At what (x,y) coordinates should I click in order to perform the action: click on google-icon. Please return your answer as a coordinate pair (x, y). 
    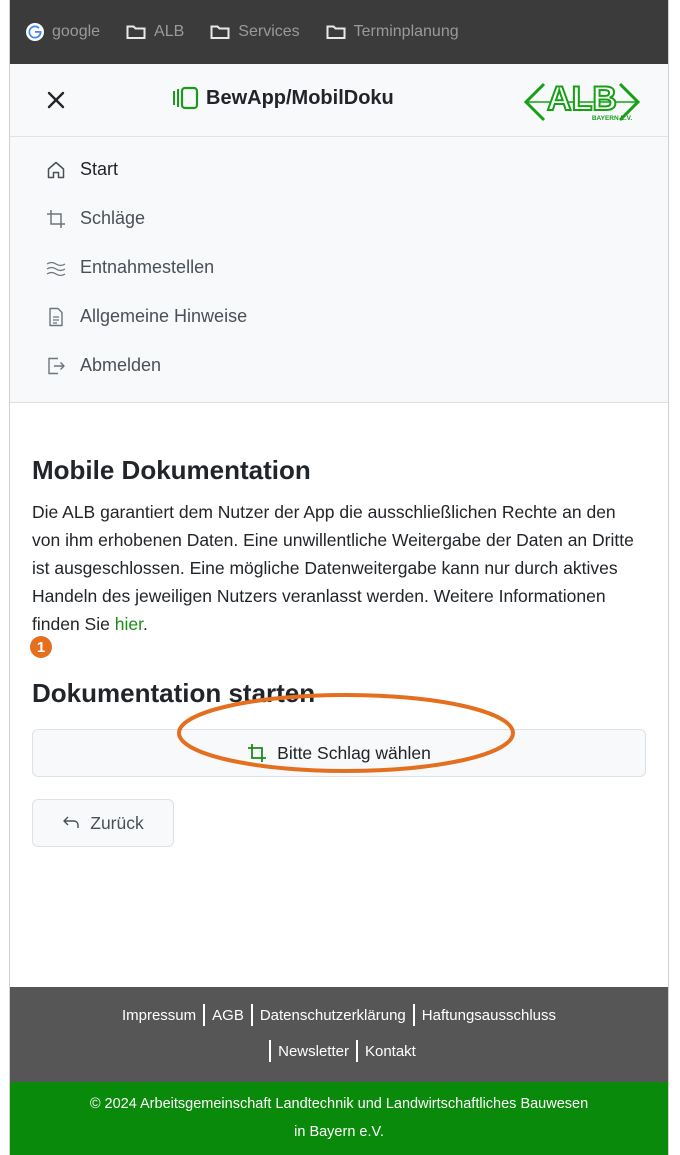
    Looking at the image, I should click on (35, 32).